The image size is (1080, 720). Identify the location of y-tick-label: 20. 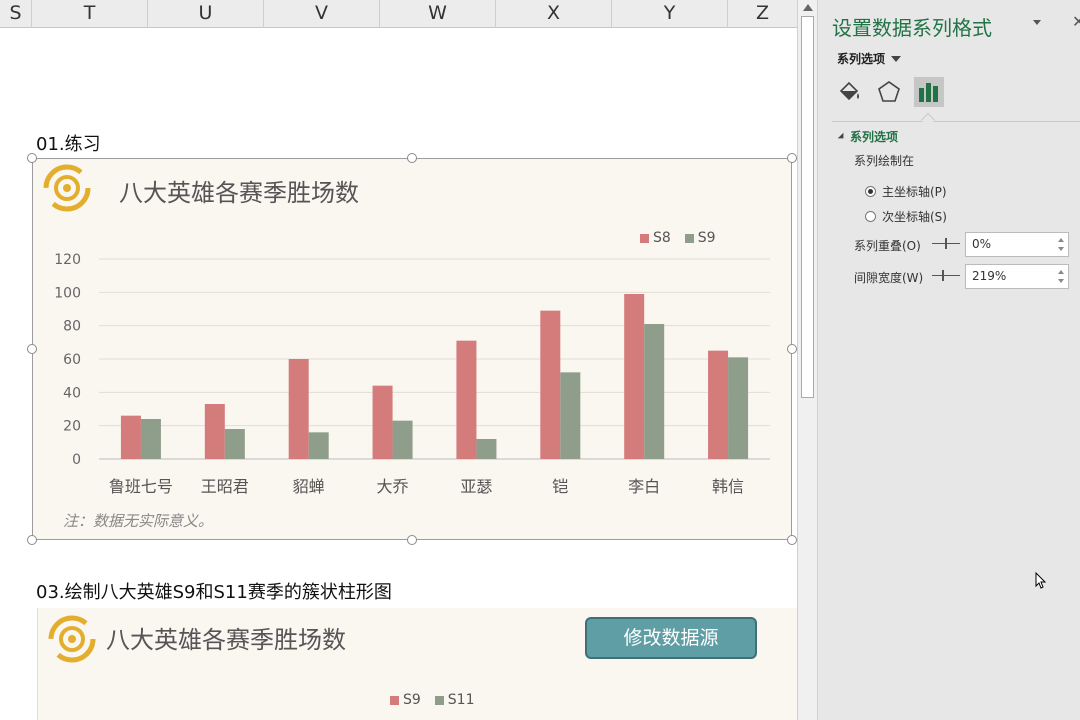
(72, 427).